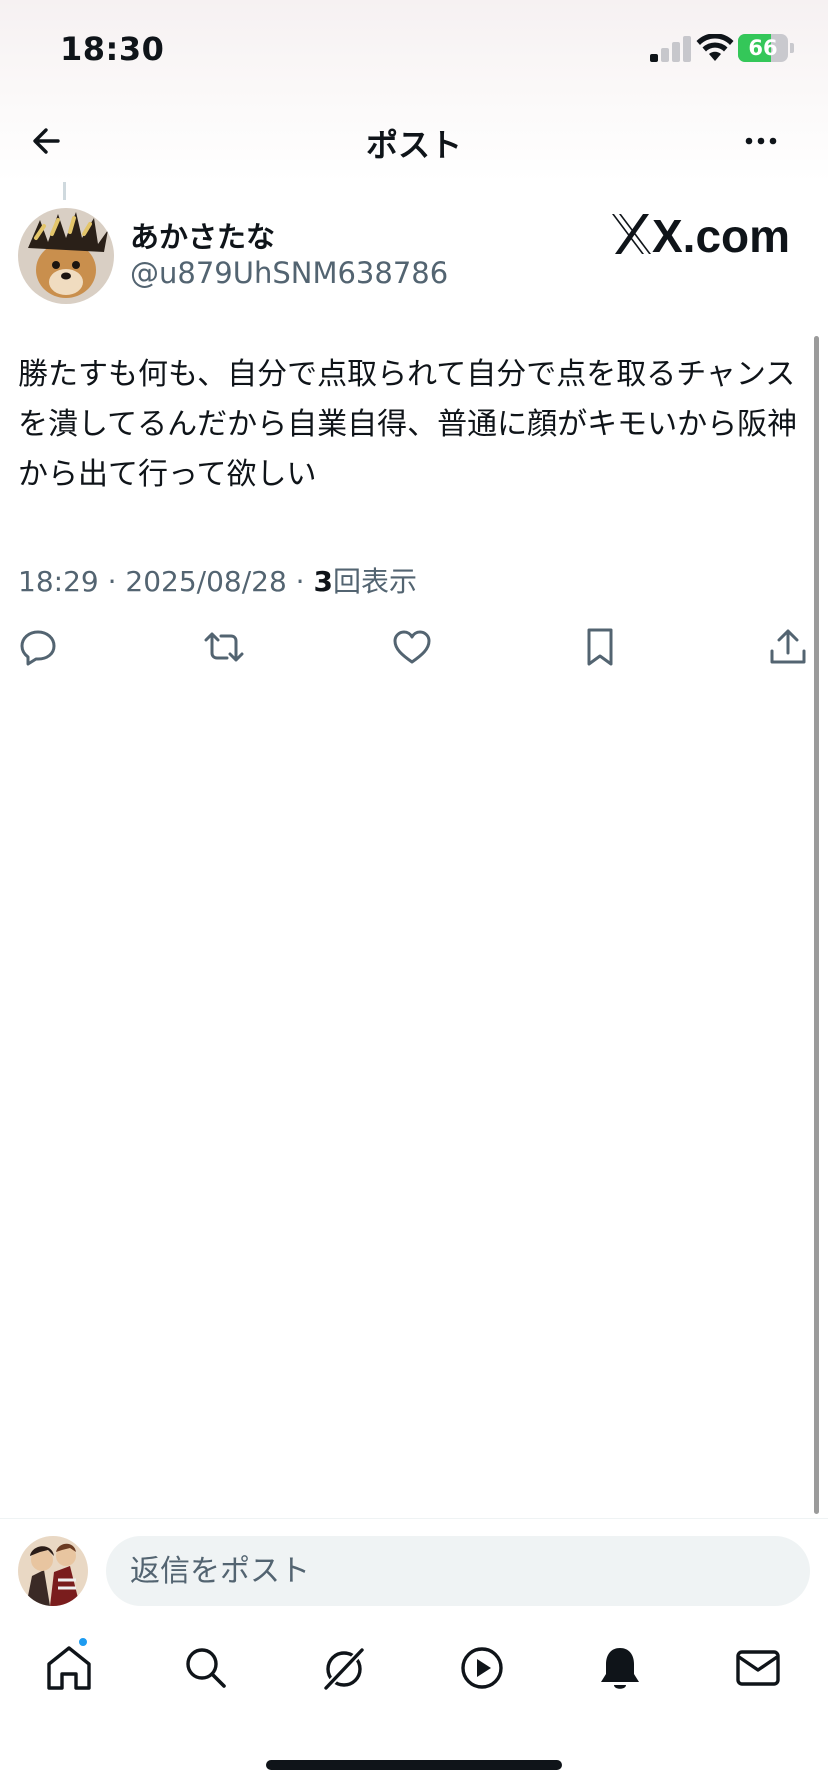  What do you see at coordinates (414, 1765) in the screenshot?
I see `home-indicator` at bounding box center [414, 1765].